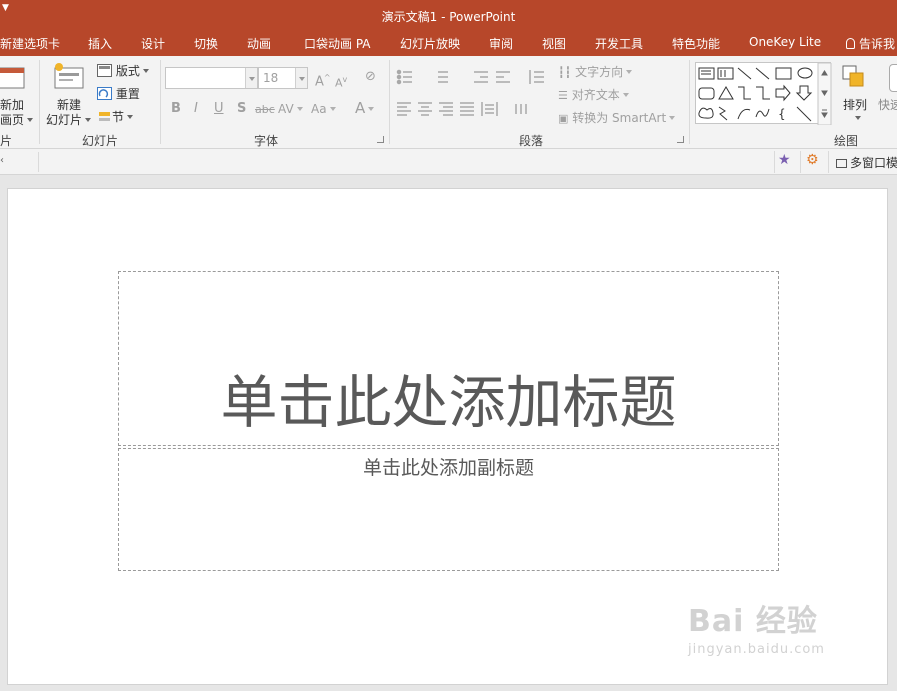  I want to click on group-label-slides: 幻灯片, so click(100, 141).